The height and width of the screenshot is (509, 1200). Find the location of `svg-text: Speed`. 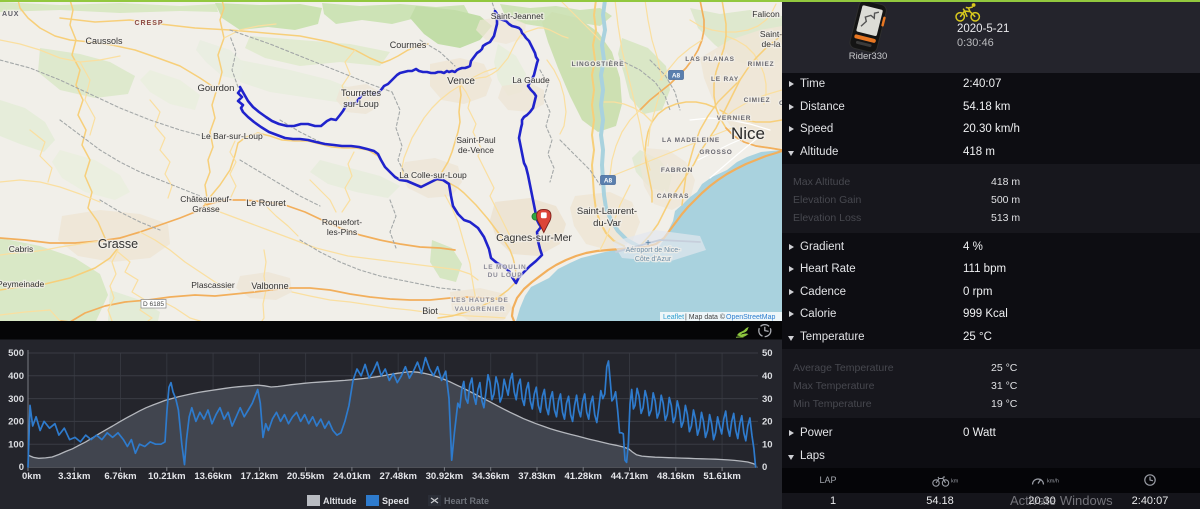

svg-text: Speed is located at coordinates (395, 501).